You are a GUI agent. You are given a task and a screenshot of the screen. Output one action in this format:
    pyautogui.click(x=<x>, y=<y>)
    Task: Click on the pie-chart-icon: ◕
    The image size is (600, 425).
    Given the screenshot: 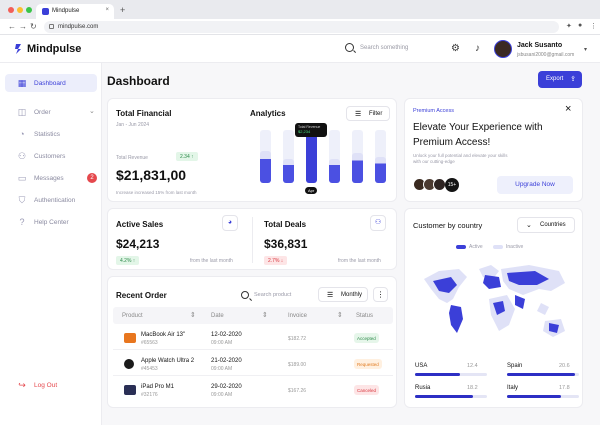 What is the action you would take?
    pyautogui.click(x=230, y=223)
    